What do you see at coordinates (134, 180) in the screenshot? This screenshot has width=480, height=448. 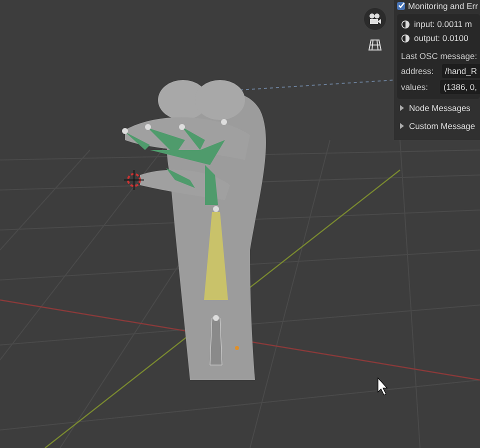 I see `3d-cursor-icon` at bounding box center [134, 180].